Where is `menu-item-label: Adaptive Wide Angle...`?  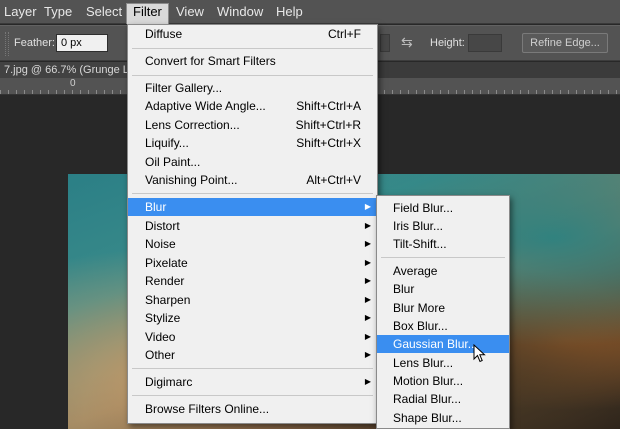 menu-item-label: Adaptive Wide Angle... is located at coordinates (205, 106).